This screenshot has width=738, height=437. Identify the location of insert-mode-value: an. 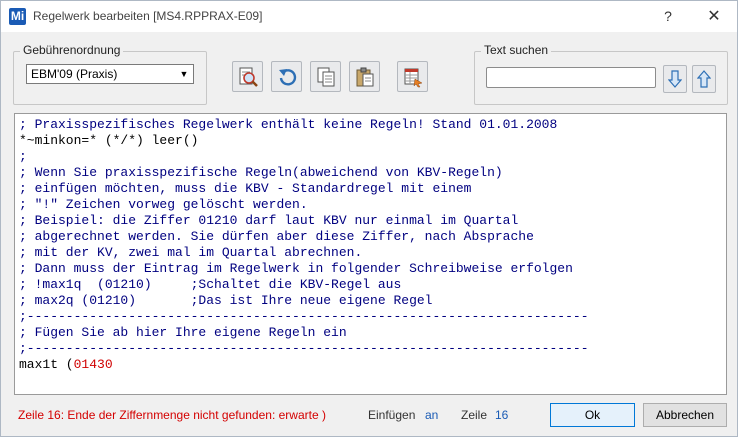
(432, 415).